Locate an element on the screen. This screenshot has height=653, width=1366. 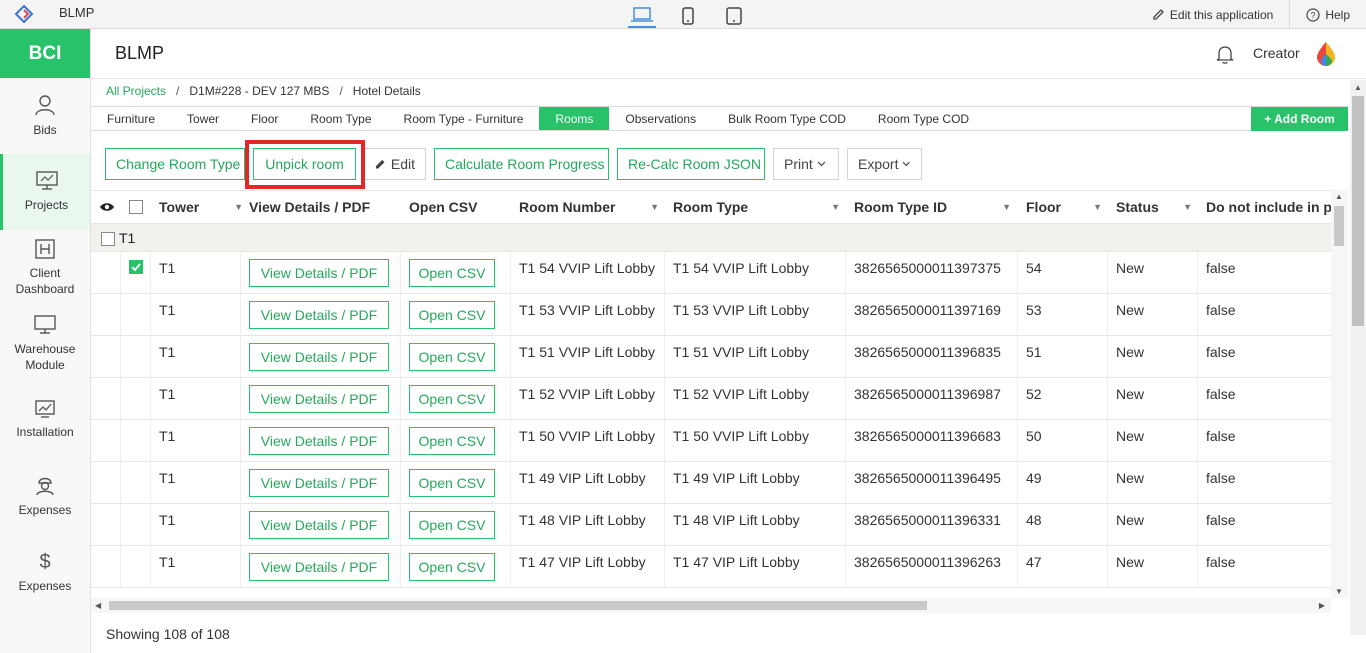
col-header-room-type: Room Type ▼ is located at coordinates (756, 207).